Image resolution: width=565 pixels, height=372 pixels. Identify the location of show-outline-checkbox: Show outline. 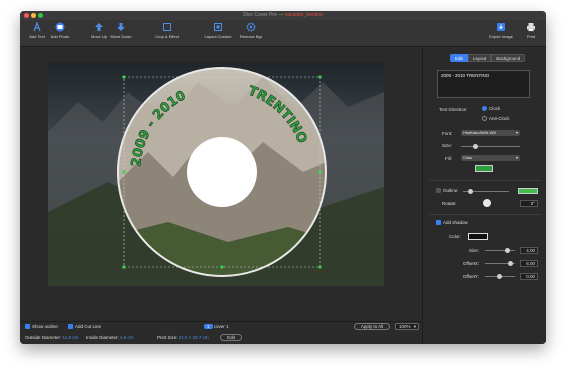
(41, 327).